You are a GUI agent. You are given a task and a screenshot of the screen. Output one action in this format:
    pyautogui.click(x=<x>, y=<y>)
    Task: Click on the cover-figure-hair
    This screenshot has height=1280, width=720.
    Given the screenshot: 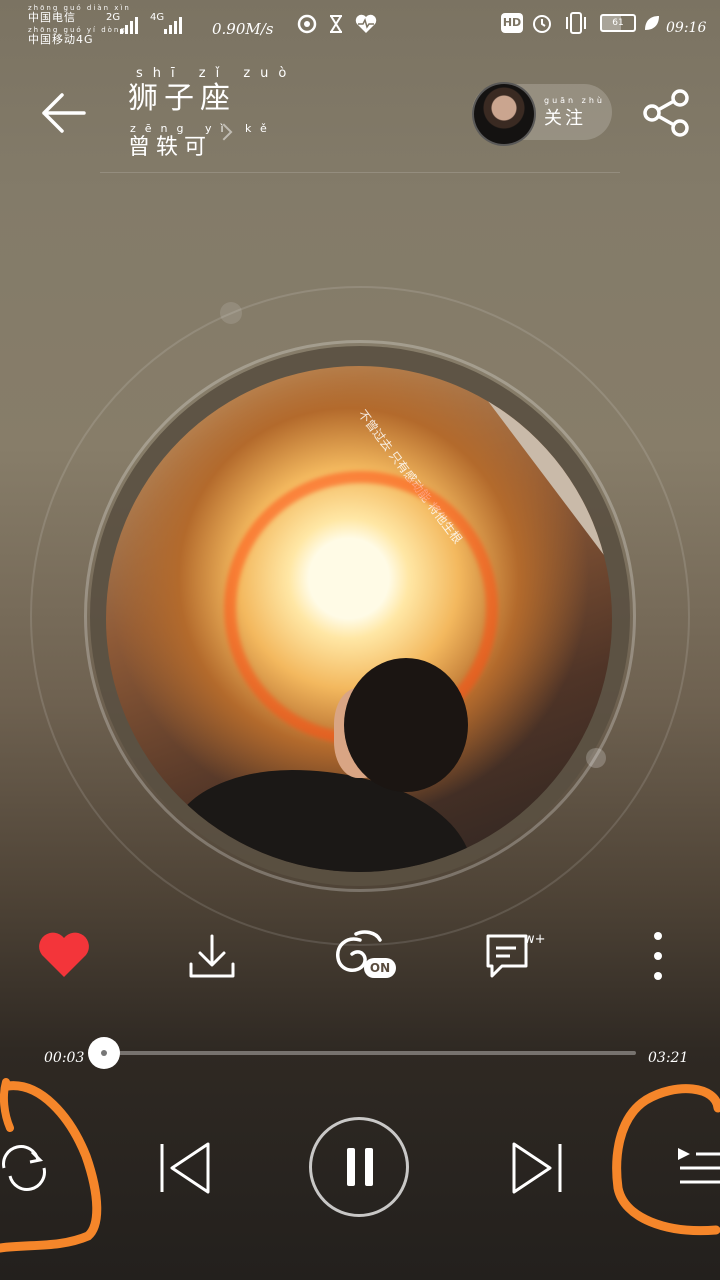 What is the action you would take?
    pyautogui.click(x=406, y=725)
    